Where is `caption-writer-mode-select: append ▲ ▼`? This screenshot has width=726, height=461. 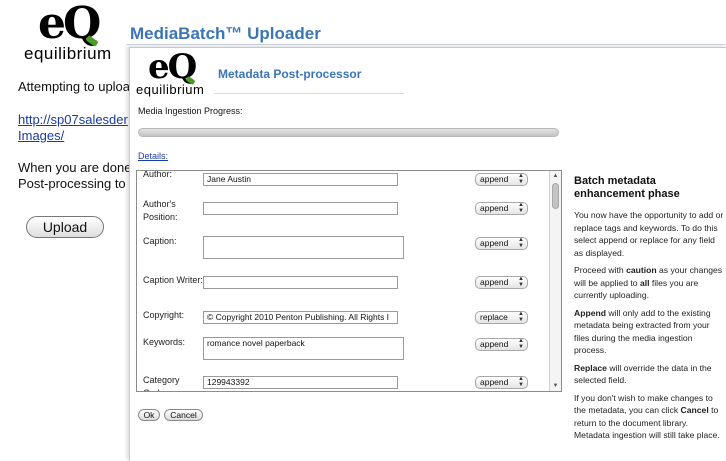 caption-writer-mode-select: append ▲ ▼ is located at coordinates (501, 282).